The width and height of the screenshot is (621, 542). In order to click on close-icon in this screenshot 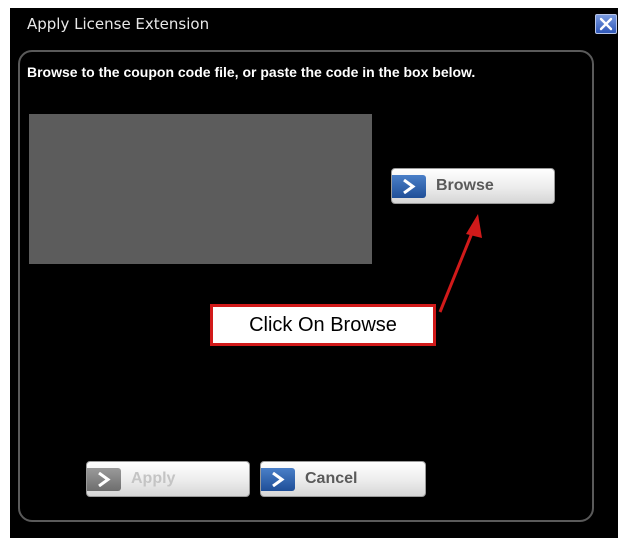, I will do `click(606, 24)`.